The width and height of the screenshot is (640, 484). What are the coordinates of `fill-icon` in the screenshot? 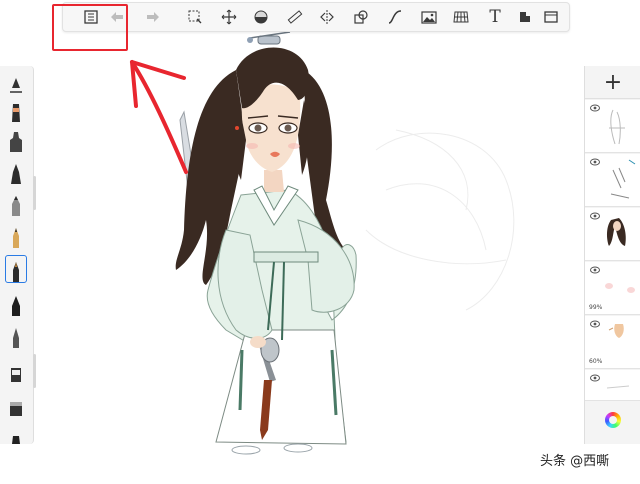 It's located at (261, 17).